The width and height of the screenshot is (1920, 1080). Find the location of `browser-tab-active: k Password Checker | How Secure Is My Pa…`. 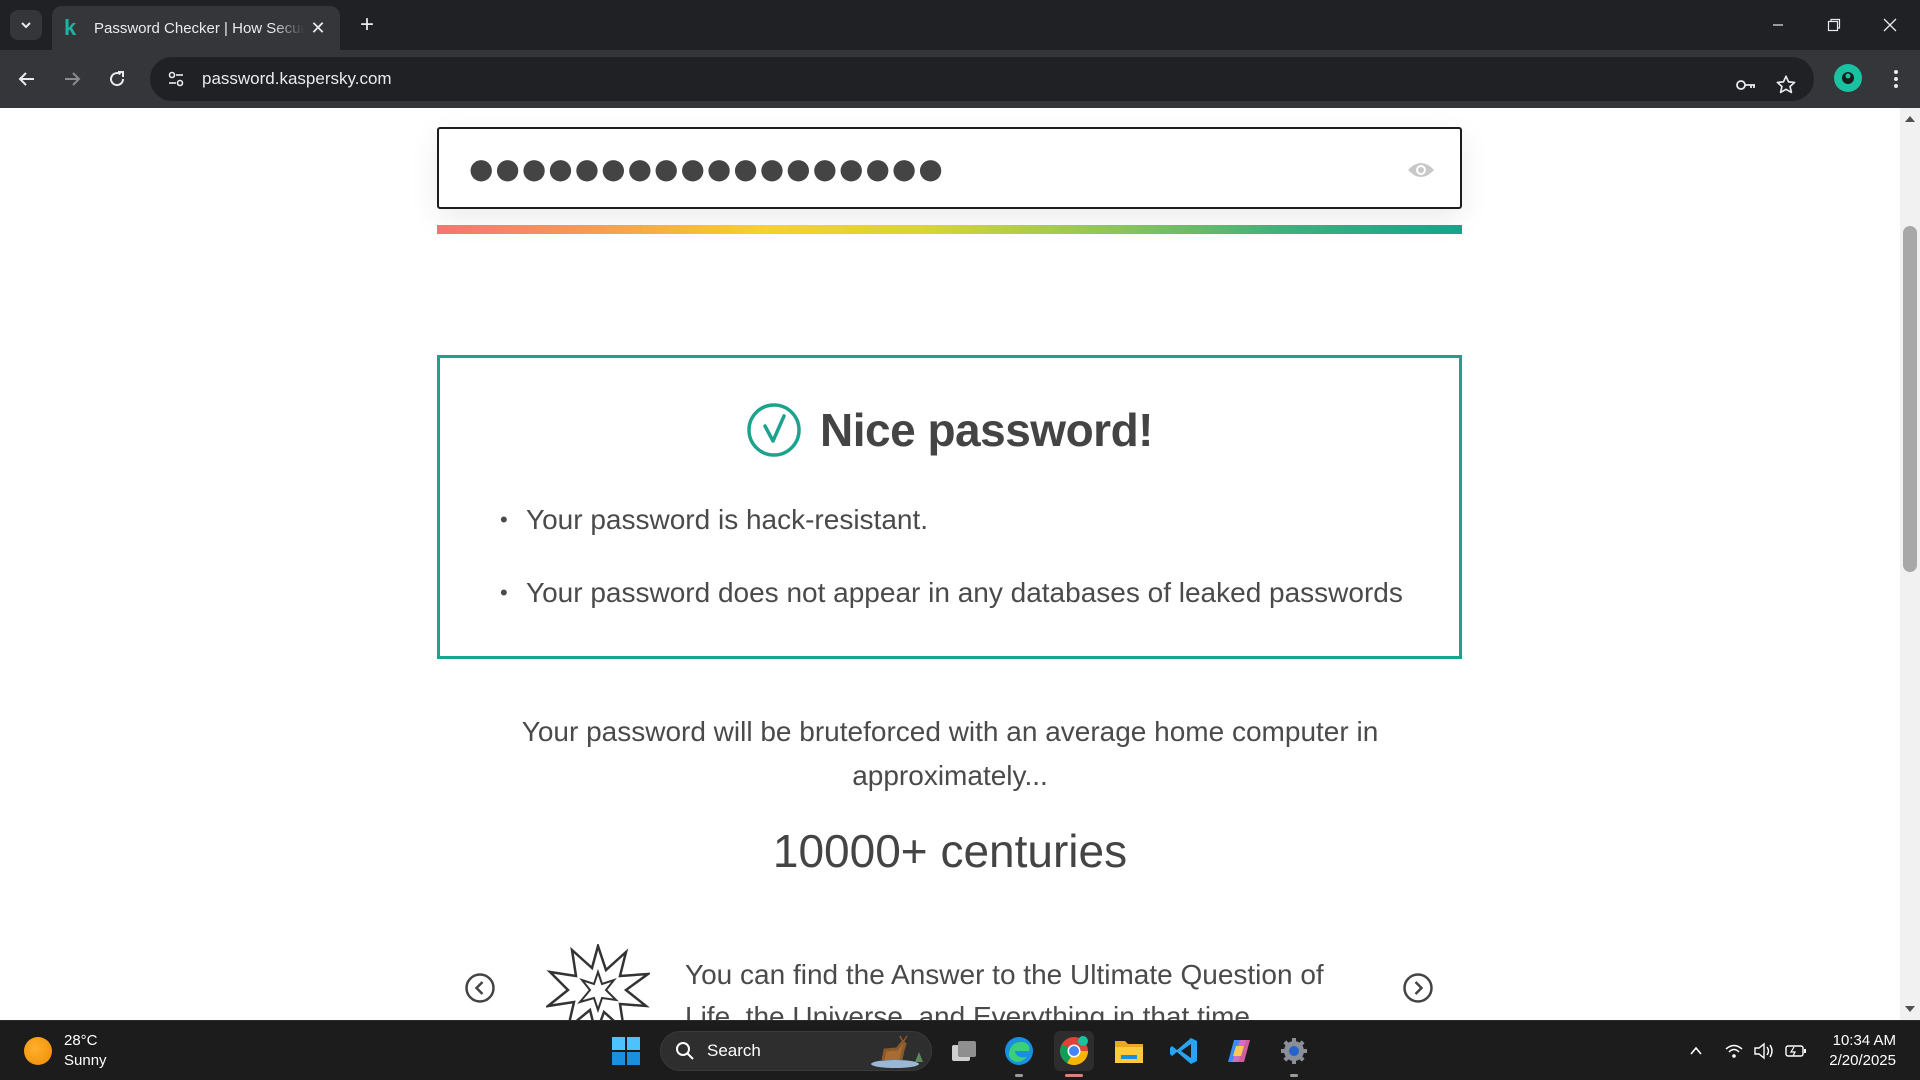

browser-tab-active: k Password Checker | How Secure Is My Pa… is located at coordinates (196, 28).